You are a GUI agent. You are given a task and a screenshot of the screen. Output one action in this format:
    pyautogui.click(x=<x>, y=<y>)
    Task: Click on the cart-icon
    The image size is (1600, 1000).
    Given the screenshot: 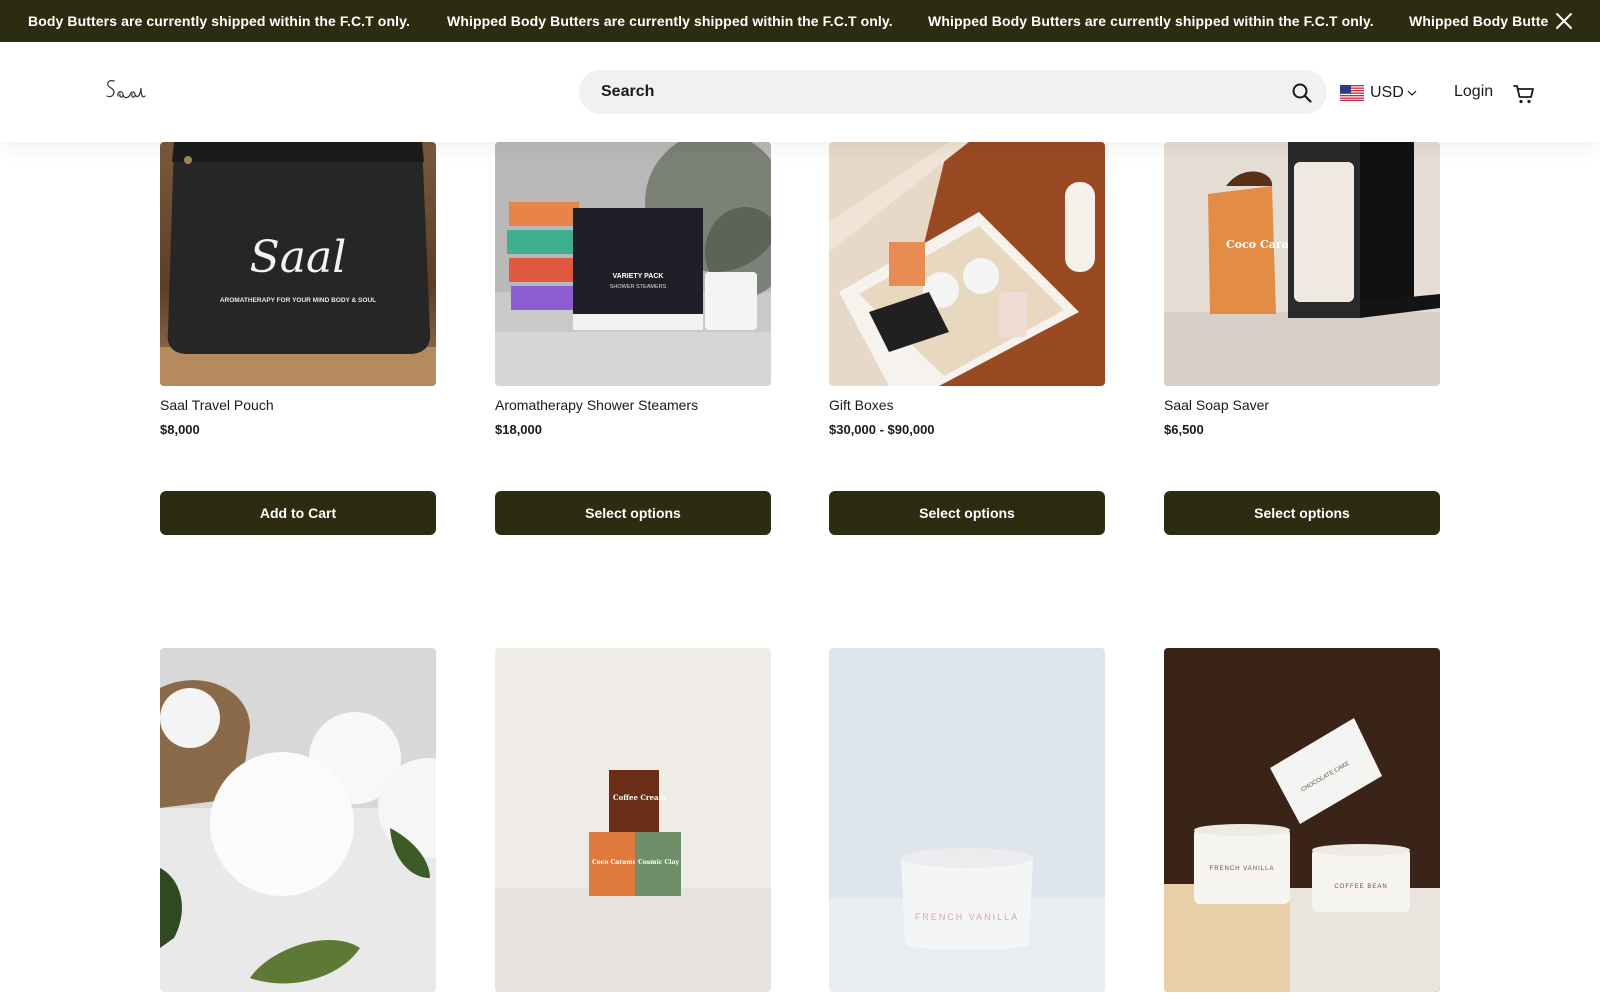 What is the action you would take?
    pyautogui.click(x=1524, y=94)
    